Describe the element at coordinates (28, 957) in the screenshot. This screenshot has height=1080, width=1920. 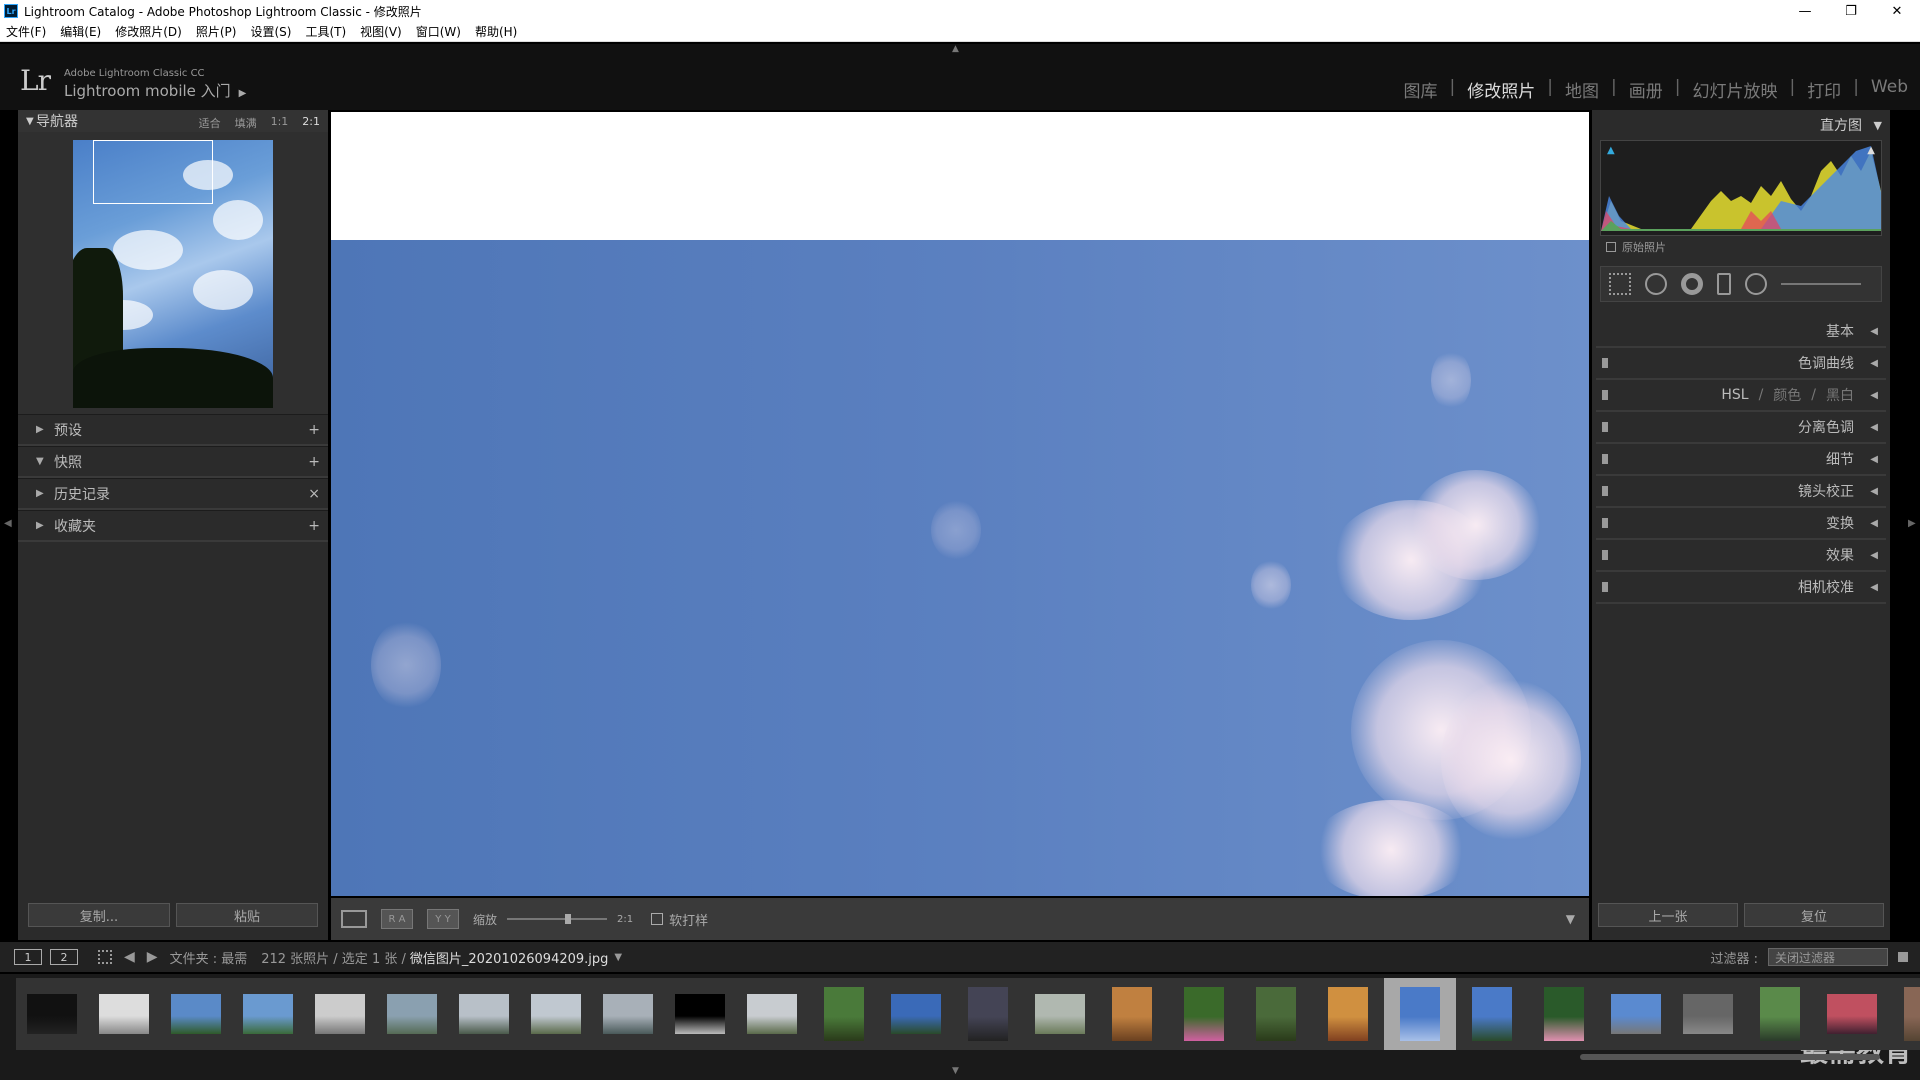
I see `window-1-button: 1` at that location.